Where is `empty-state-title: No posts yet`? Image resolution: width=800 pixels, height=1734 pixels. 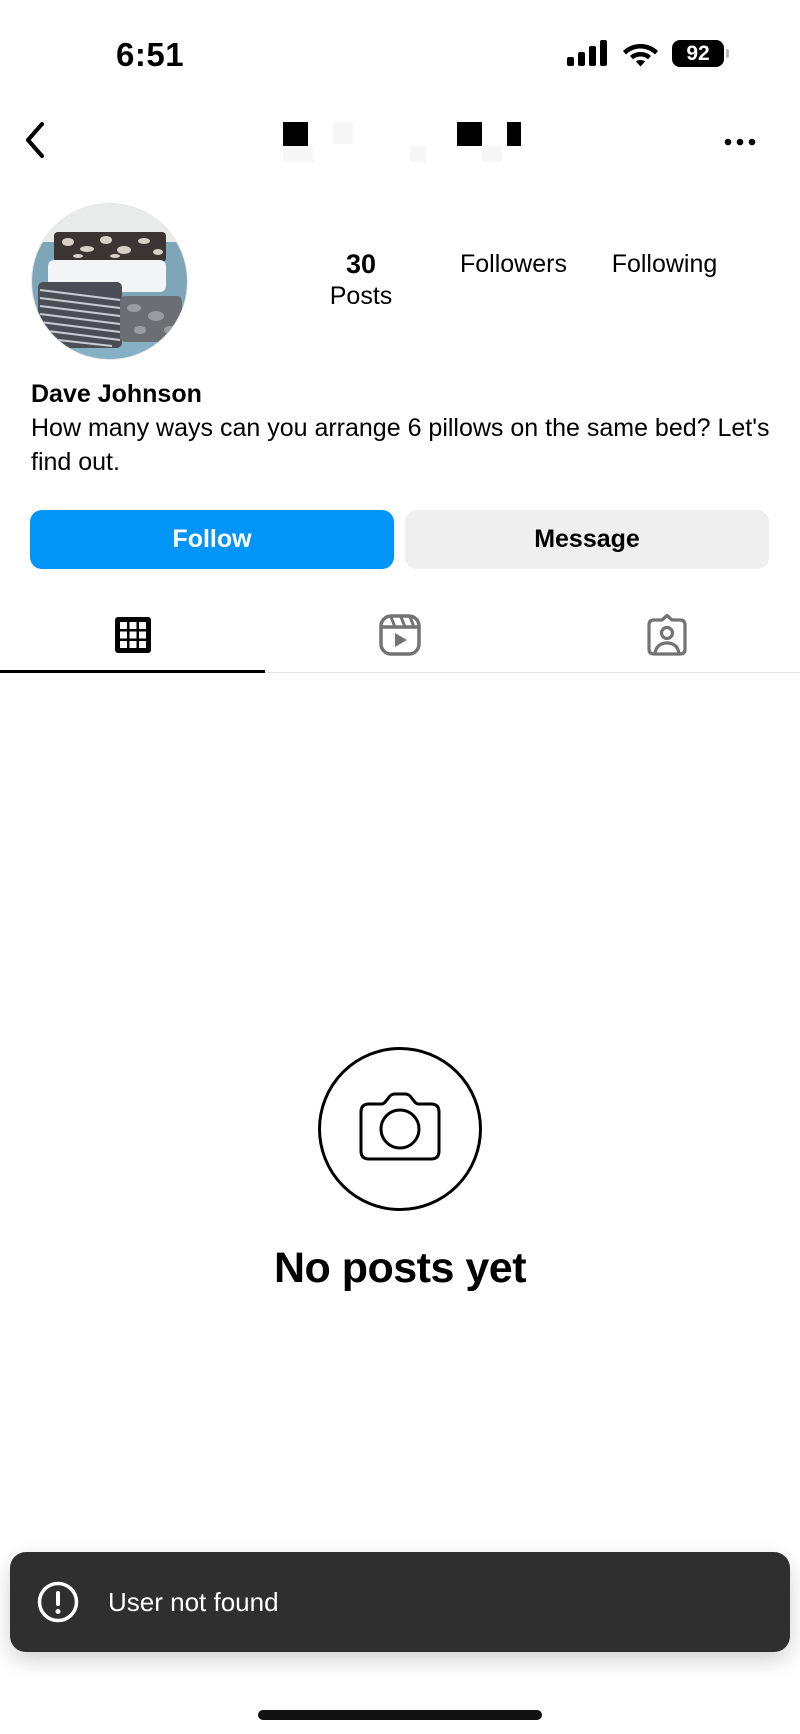 empty-state-title: No posts yet is located at coordinates (400, 1268).